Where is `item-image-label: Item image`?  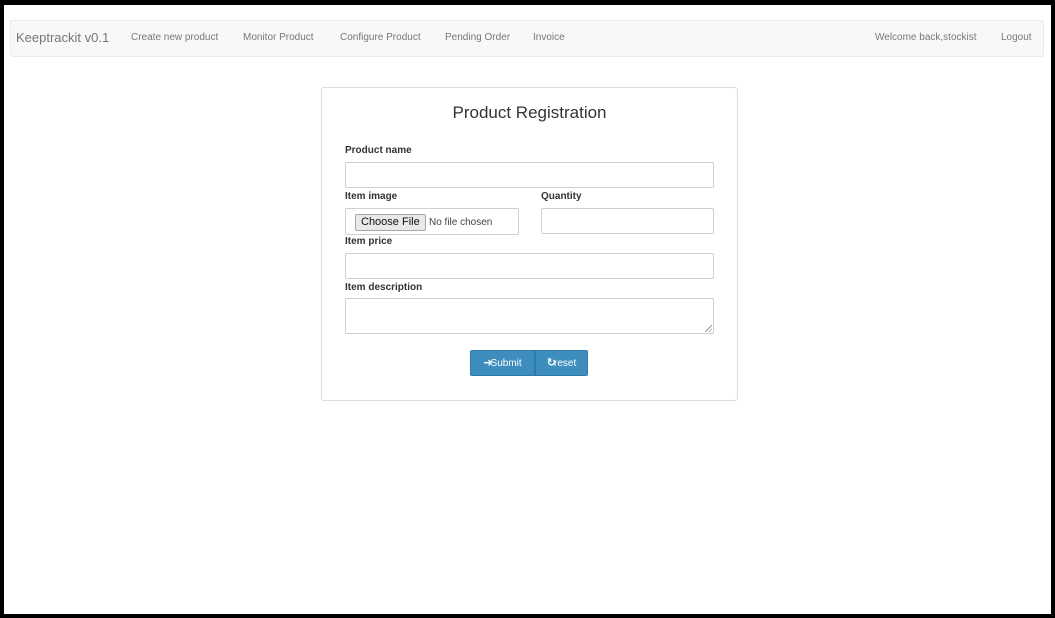
item-image-label: Item image is located at coordinates (371, 196).